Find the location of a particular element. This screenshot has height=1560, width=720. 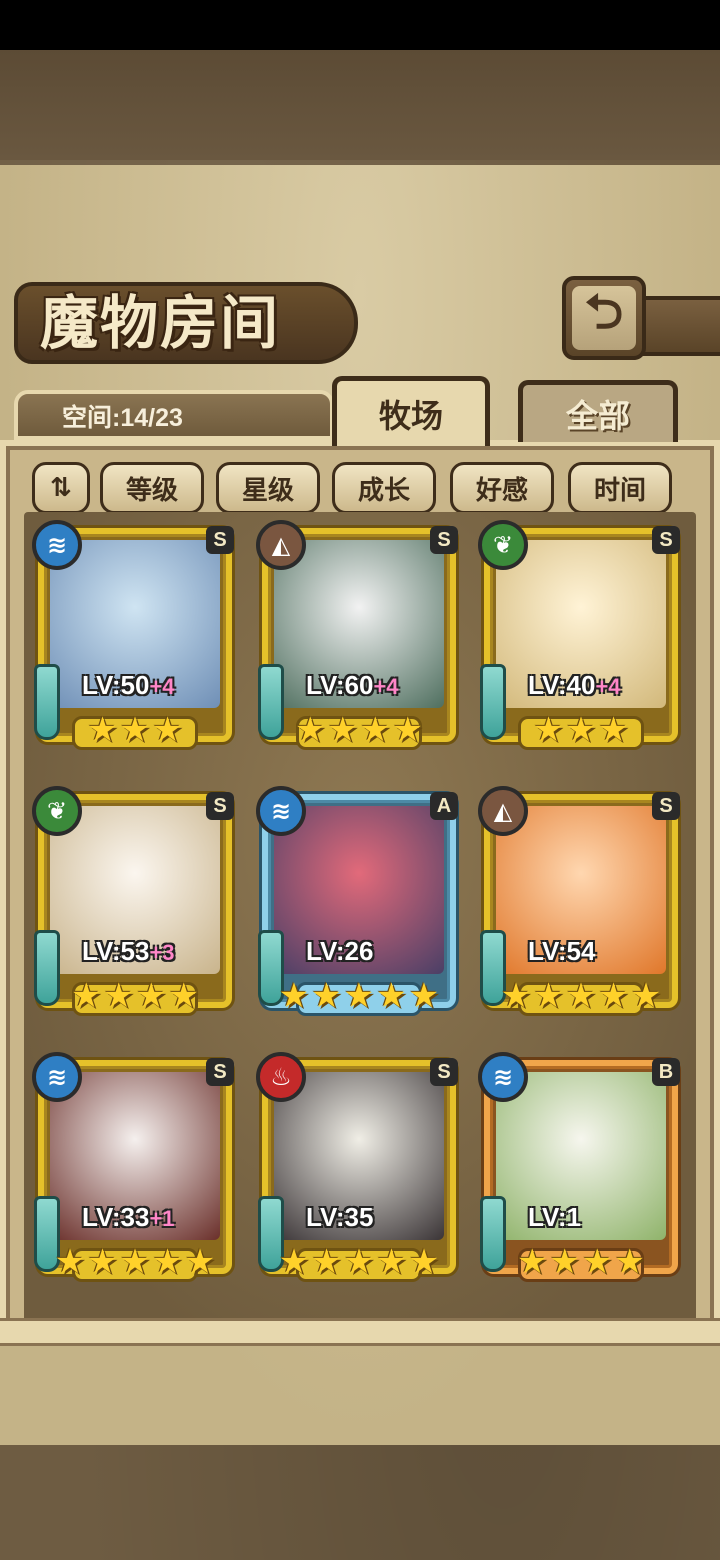

page-title: 魔物房间 is located at coordinates (160, 323).